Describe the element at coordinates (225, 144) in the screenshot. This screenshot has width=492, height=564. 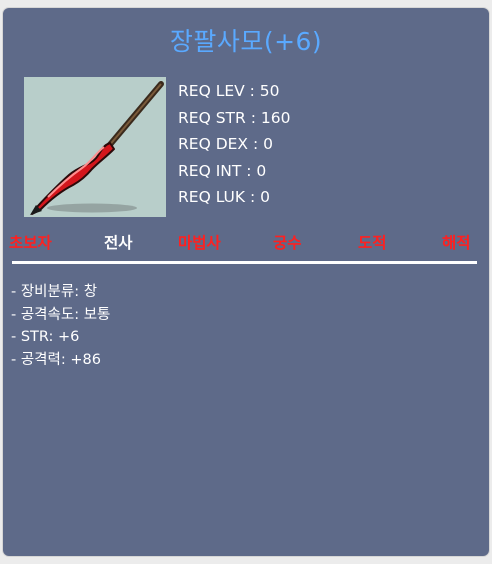
I see `req-dex: REQ DEX : 0` at that location.